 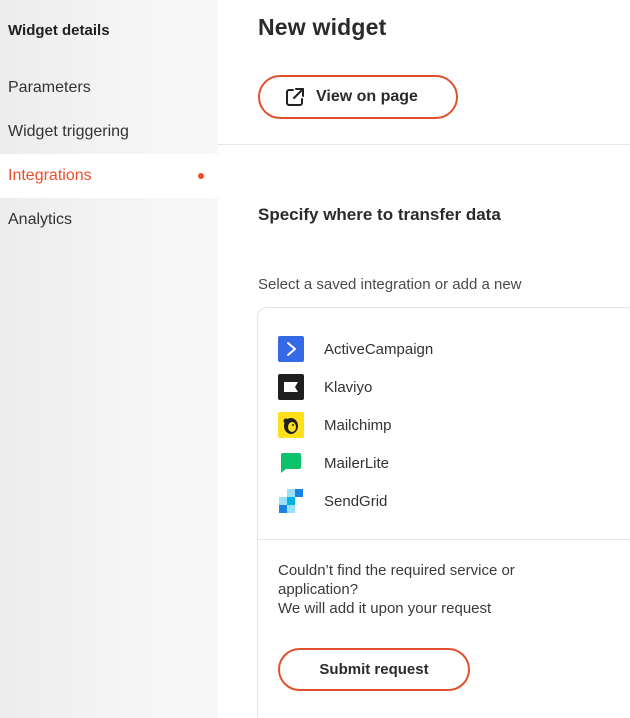 What do you see at coordinates (50, 175) in the screenshot?
I see `sidebar-item-label: Integrations` at bounding box center [50, 175].